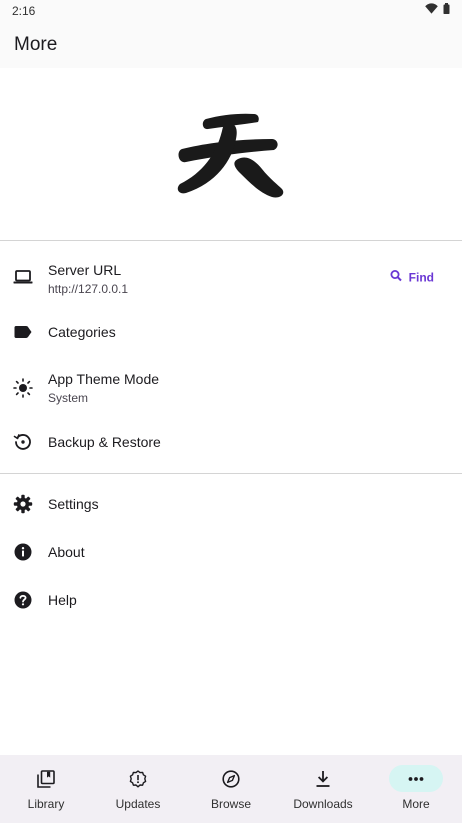 This screenshot has height=823, width=462. What do you see at coordinates (82, 332) in the screenshot?
I see `categories-label: Categories` at bounding box center [82, 332].